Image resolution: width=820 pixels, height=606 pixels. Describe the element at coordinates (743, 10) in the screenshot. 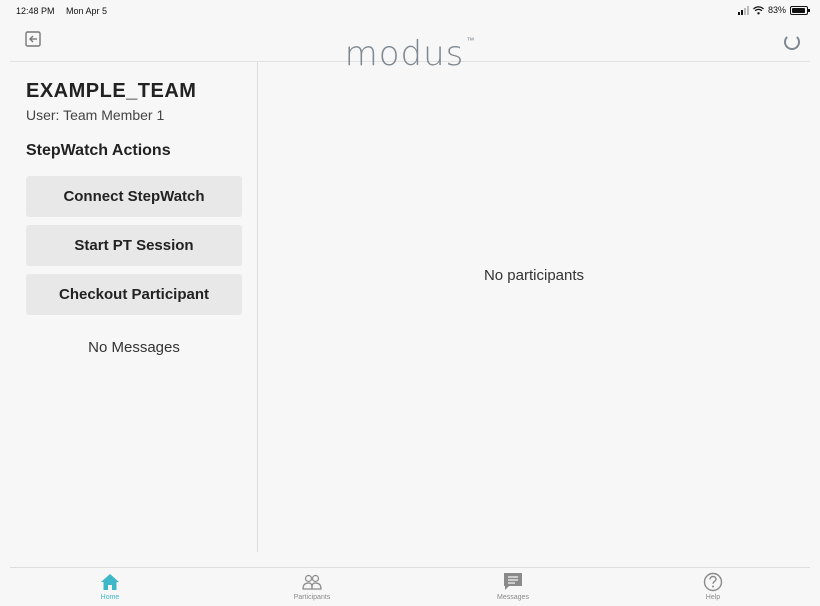

I see `signal-icon` at that location.